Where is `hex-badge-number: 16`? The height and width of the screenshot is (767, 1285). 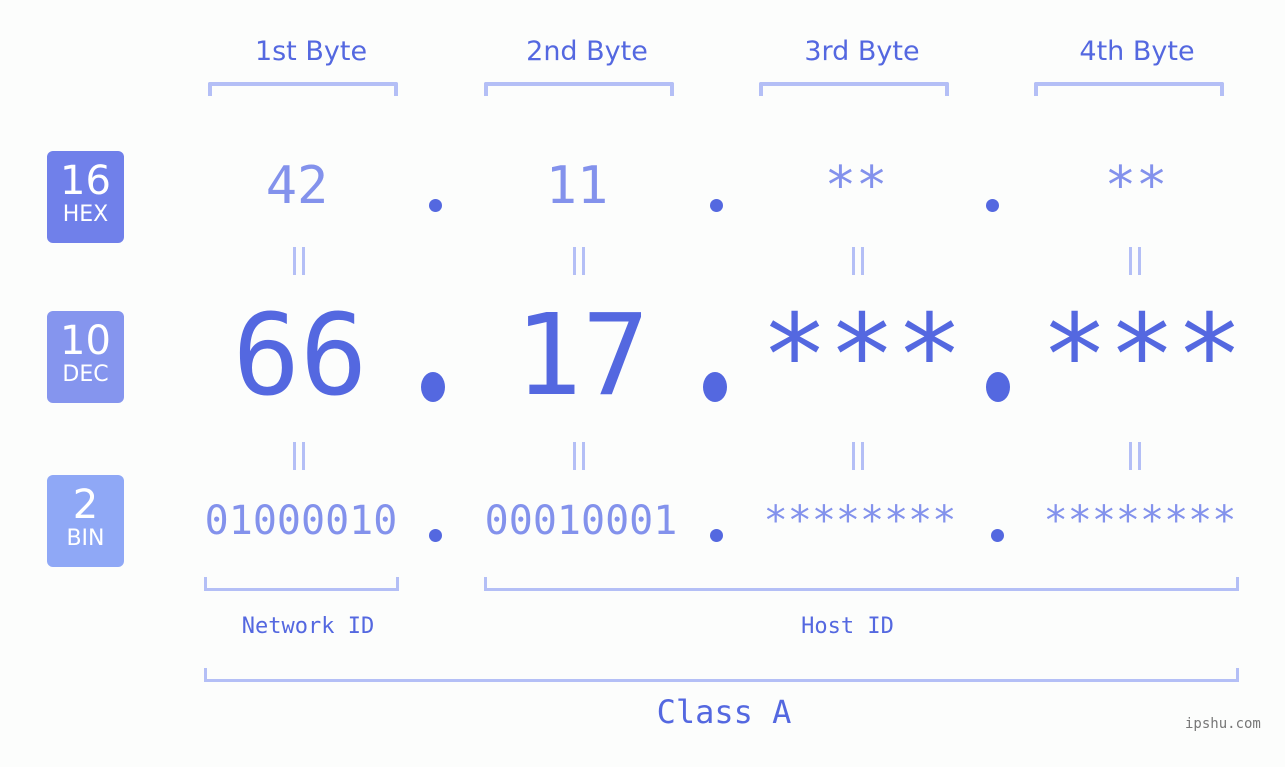
hex-badge-number: 16 is located at coordinates (85, 181).